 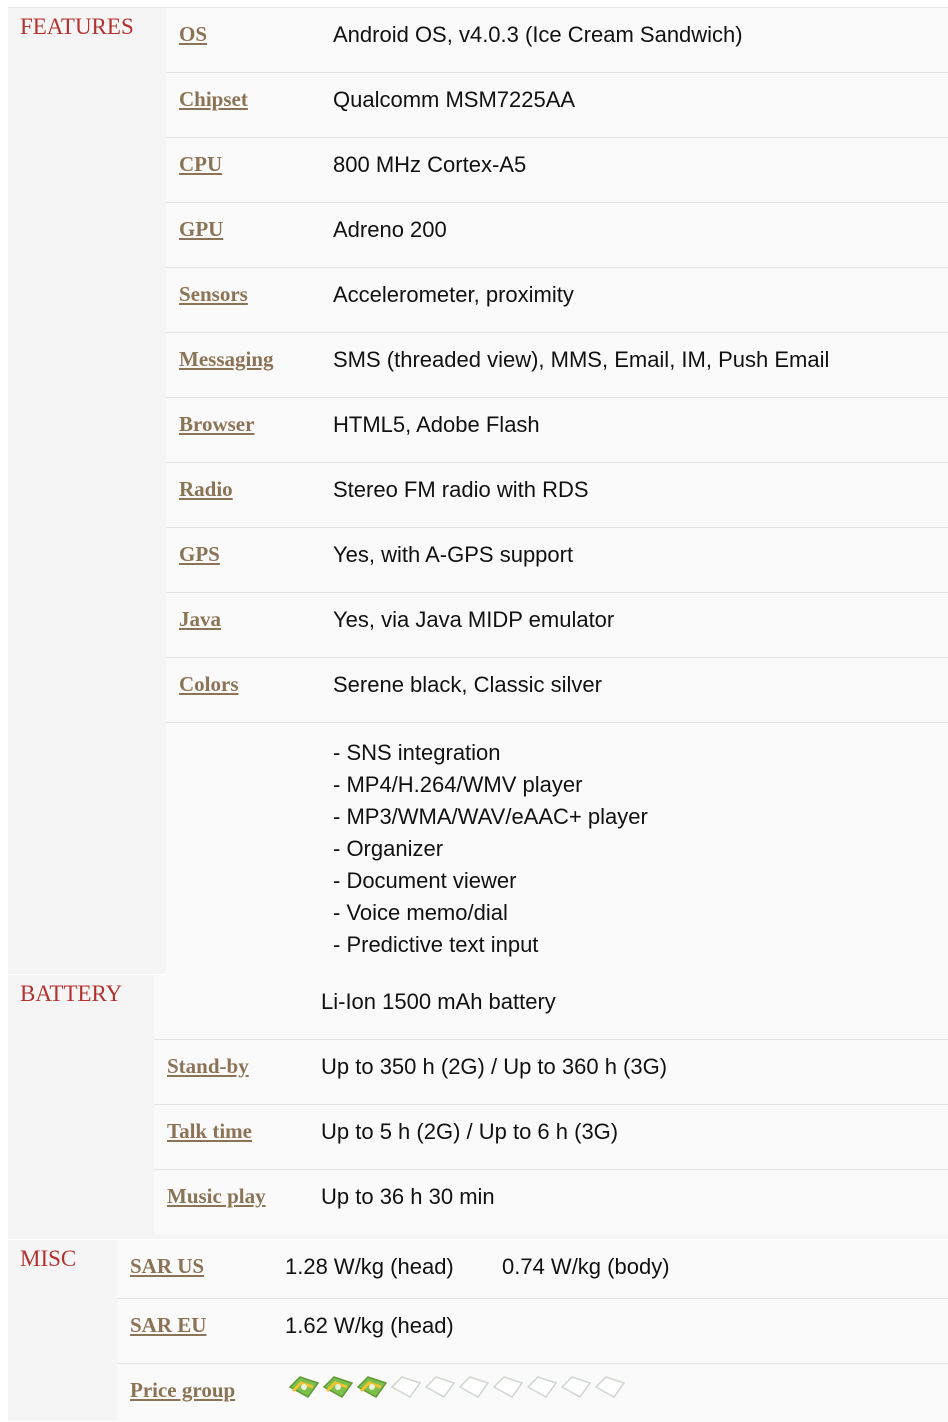 I want to click on sar-eu-value: 1.62 W/kg (head), so click(x=369, y=1325).